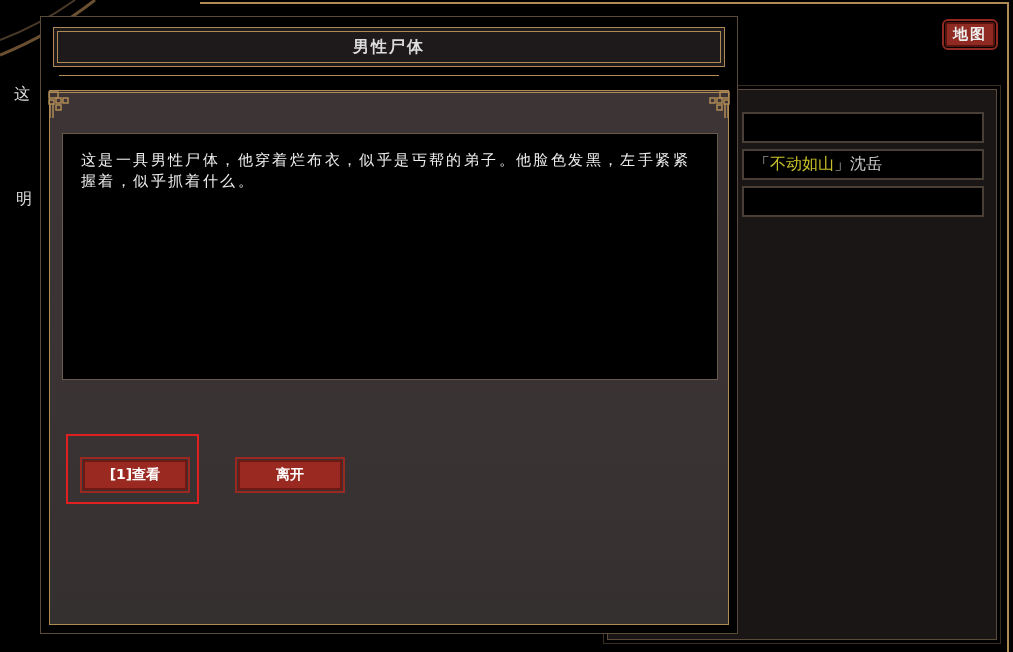 This screenshot has width=1013, height=652. What do you see at coordinates (863, 164) in the screenshot?
I see `list-row: 「不动如山」沈岳` at bounding box center [863, 164].